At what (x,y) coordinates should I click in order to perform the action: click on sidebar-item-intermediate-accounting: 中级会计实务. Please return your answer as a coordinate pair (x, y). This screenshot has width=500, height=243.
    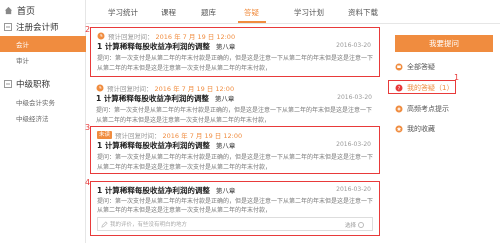
    Looking at the image, I should click on (43, 102).